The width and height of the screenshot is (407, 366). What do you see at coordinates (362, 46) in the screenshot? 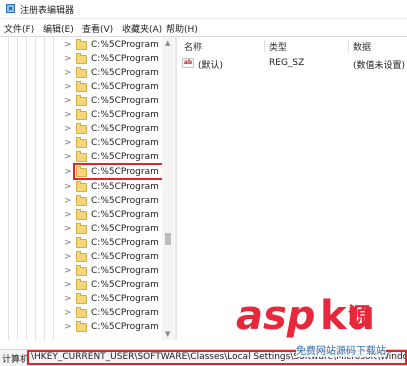
I see `column-header-data: 数据` at bounding box center [362, 46].